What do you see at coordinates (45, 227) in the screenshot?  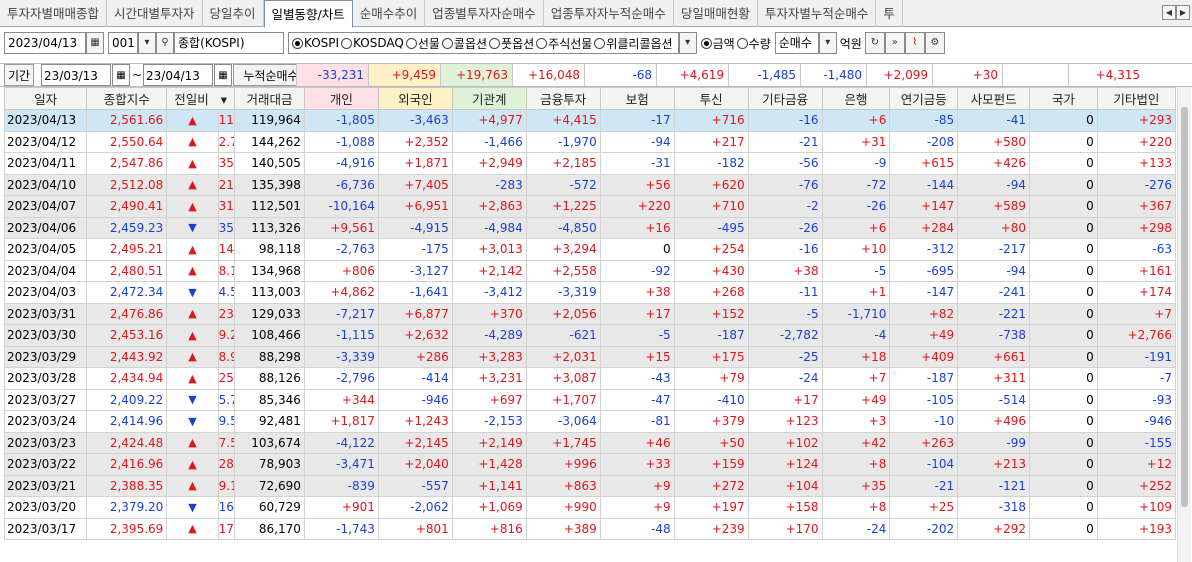 I see `cell-일자: 2023/04/06` at bounding box center [45, 227].